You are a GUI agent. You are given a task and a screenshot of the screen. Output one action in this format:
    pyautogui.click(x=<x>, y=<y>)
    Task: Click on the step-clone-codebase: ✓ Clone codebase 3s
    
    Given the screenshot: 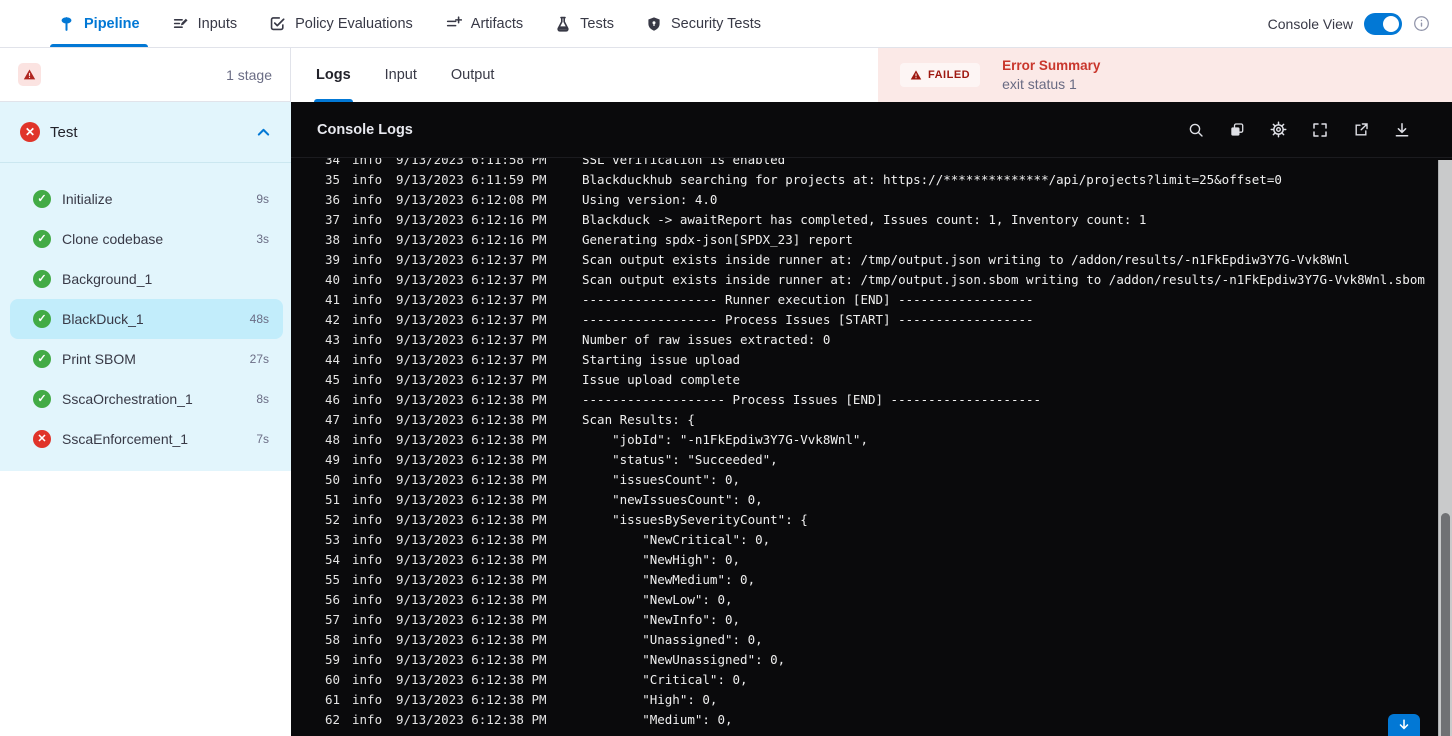 What is the action you would take?
    pyautogui.click(x=146, y=239)
    